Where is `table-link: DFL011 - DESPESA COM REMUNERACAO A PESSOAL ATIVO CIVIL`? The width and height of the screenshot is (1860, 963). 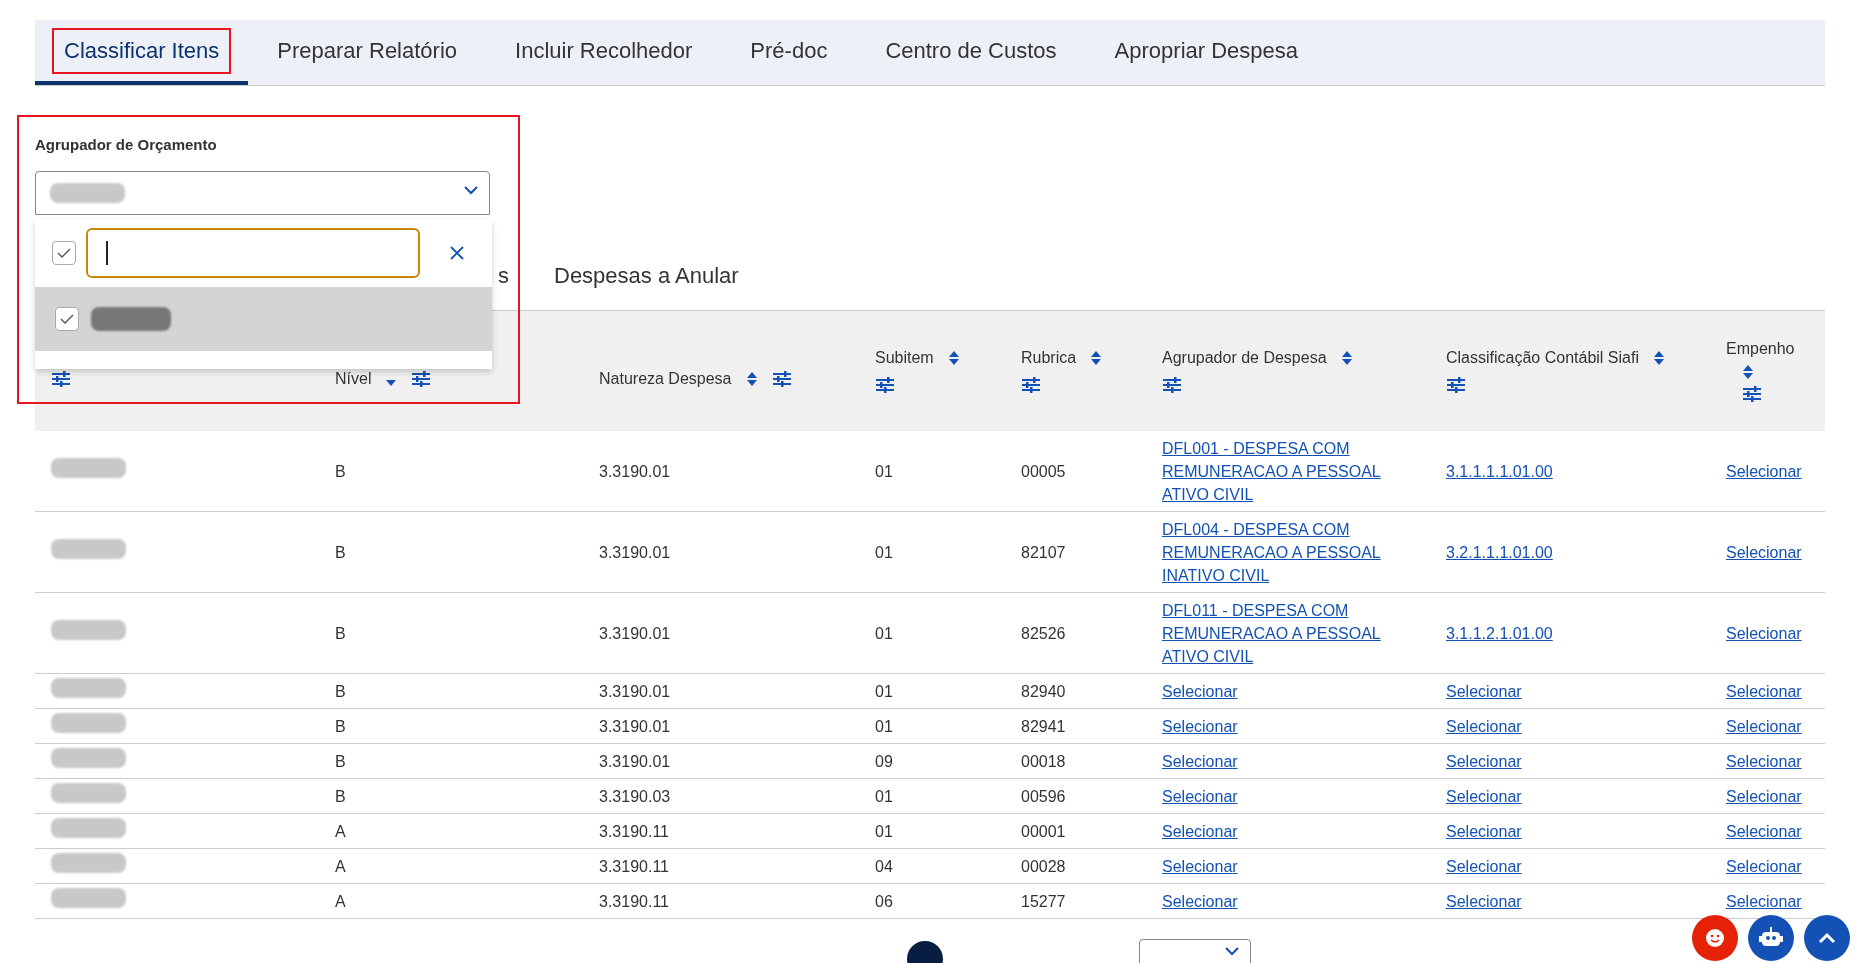
table-link: DFL011 - DESPESA COM REMUNERACAO A PESSOAL ATIVO CIVIL is located at coordinates (1296, 633).